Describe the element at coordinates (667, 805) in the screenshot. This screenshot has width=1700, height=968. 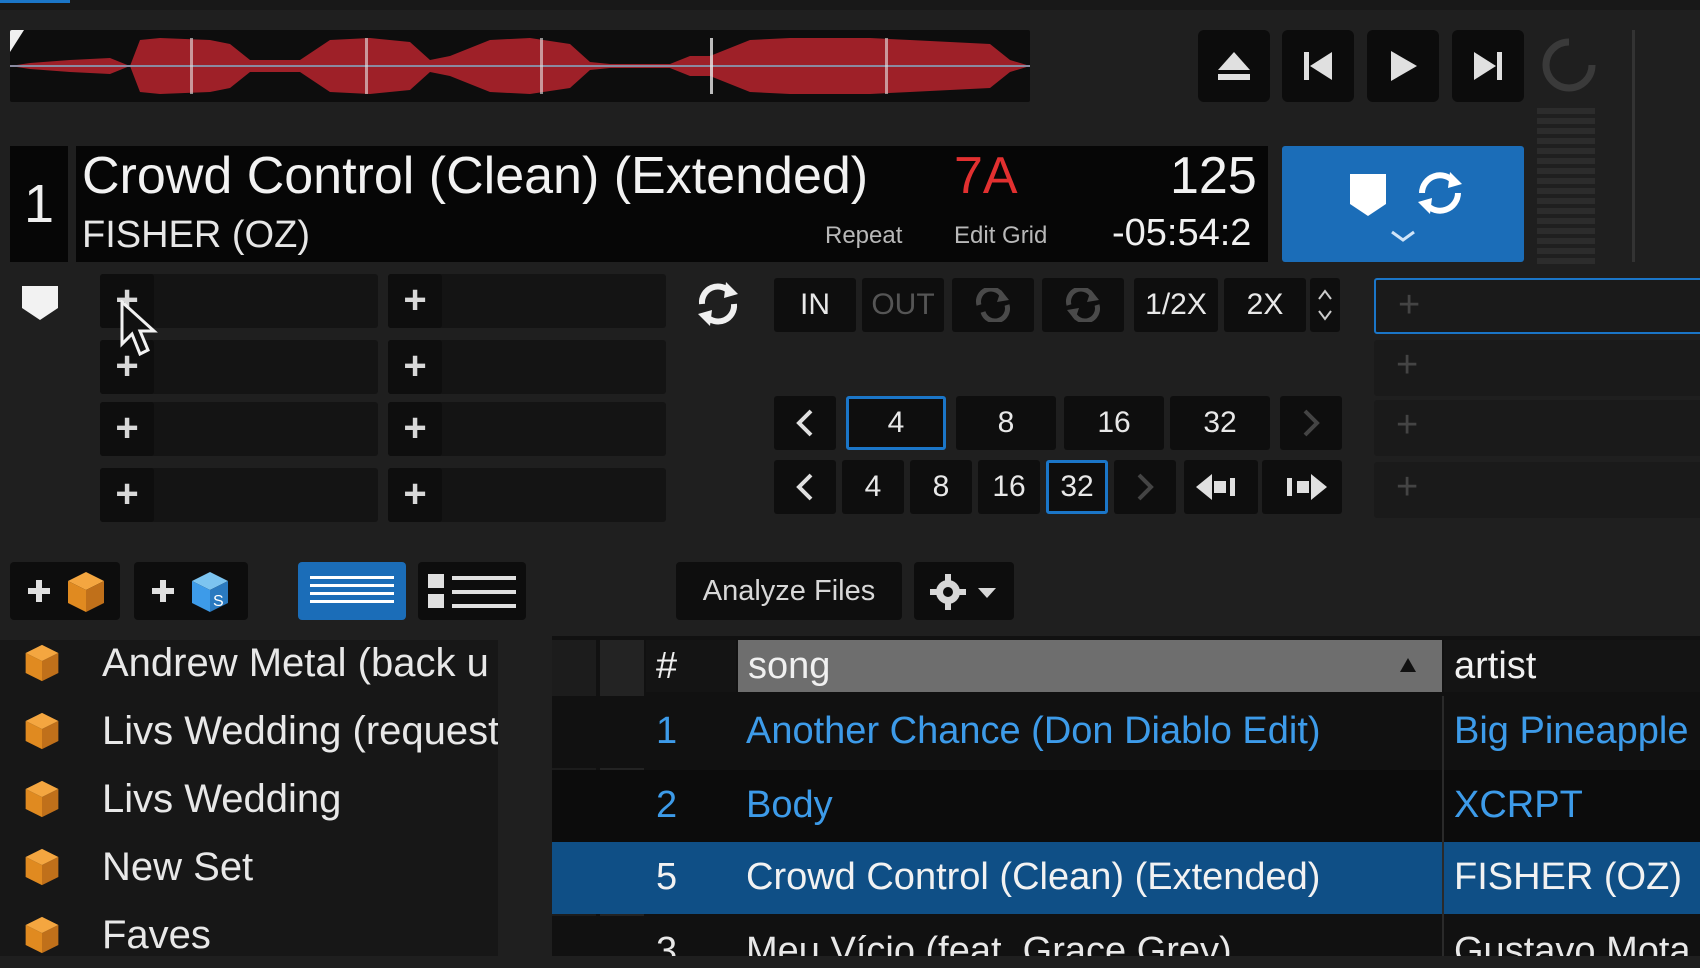
I see `row-number: 2` at that location.